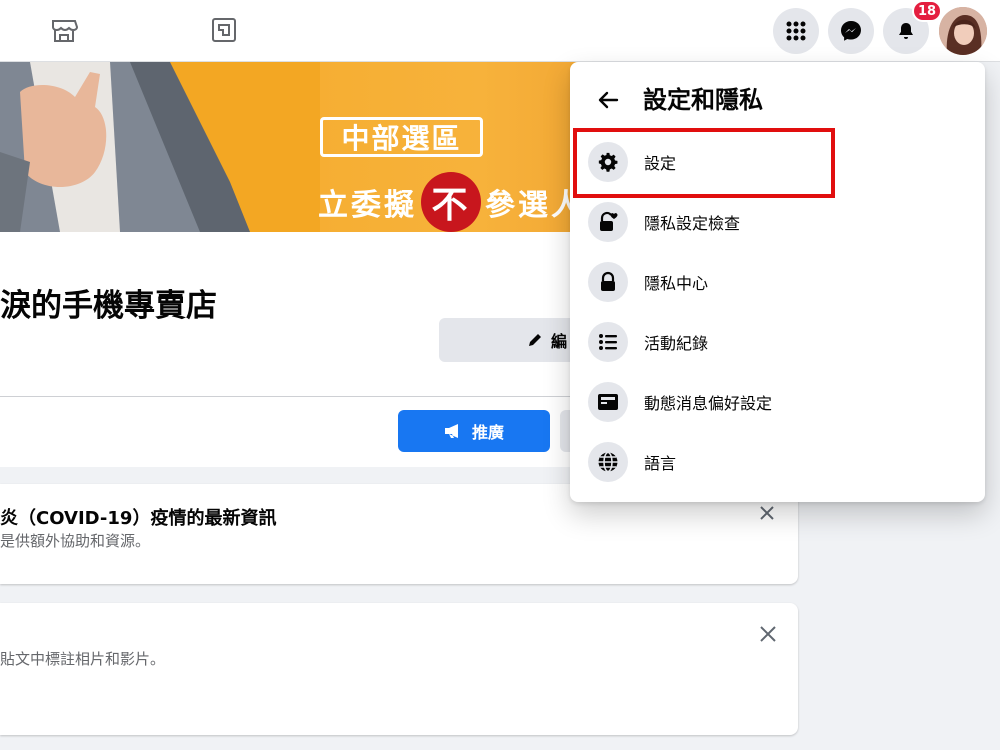 This screenshot has width=1000, height=750. Describe the element at coordinates (535, 340) in the screenshot. I see `pencil-icon` at that location.